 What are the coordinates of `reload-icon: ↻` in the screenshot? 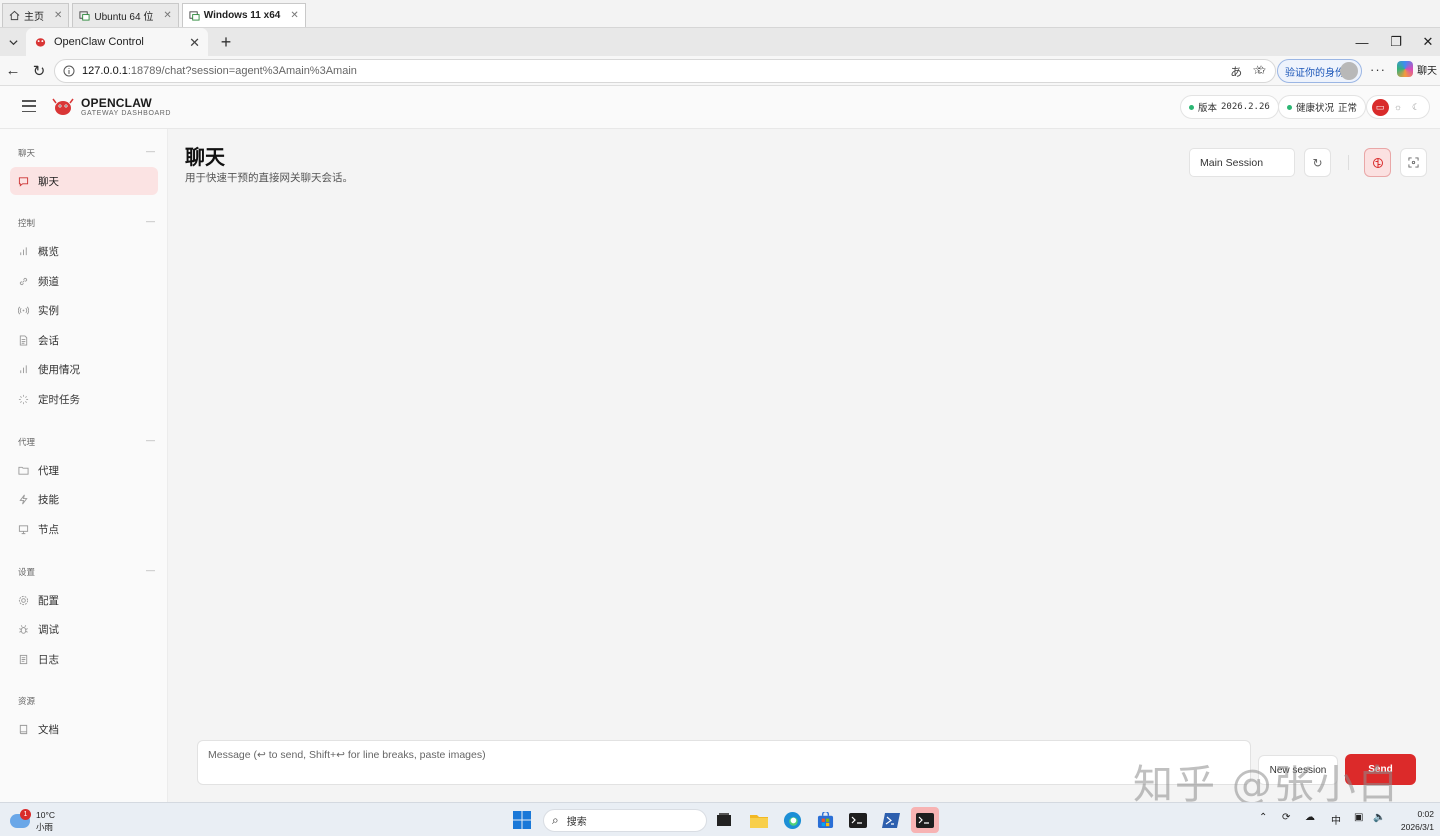 It's located at (39, 71).